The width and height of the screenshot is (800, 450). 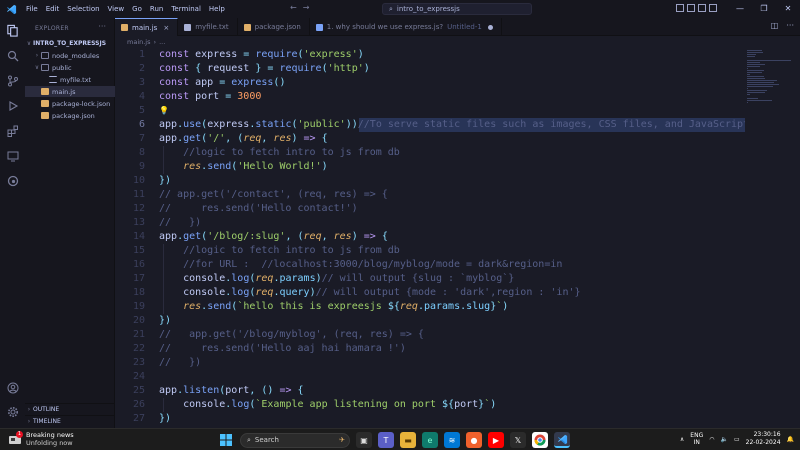 I want to click on code-line: 24, so click(x=430, y=377).